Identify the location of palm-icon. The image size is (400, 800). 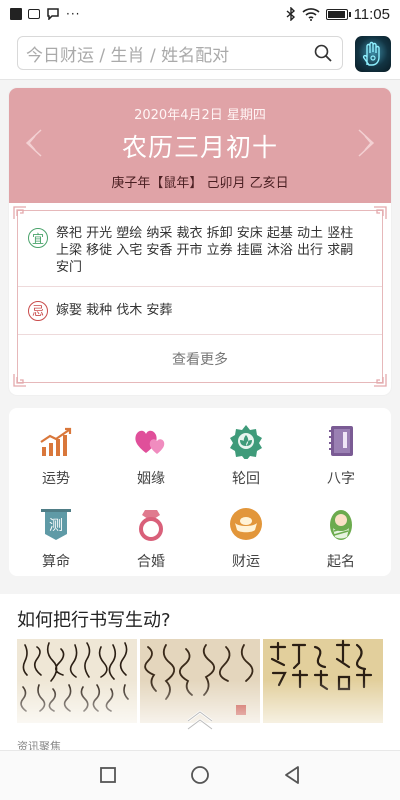
(371, 53).